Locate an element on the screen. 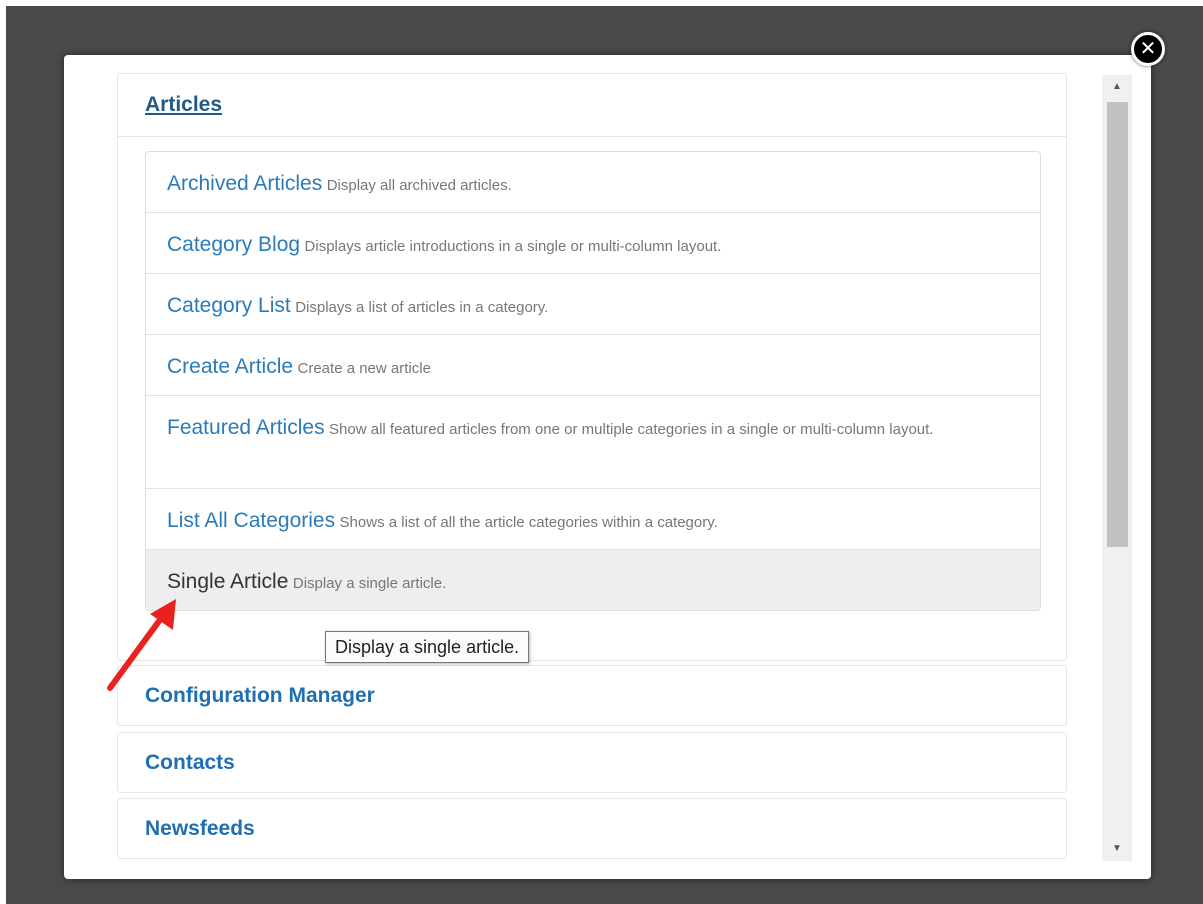 Image resolution: width=1203 pixels, height=904 pixels. accordion-newsfeeds: Newsfeeds is located at coordinates (592, 828).